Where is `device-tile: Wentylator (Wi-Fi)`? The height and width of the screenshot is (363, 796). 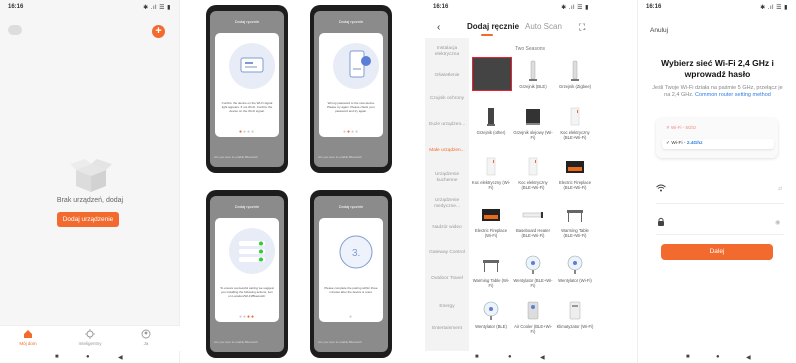 device-tile: Wentylator (Wi-Fi) is located at coordinates (575, 268).